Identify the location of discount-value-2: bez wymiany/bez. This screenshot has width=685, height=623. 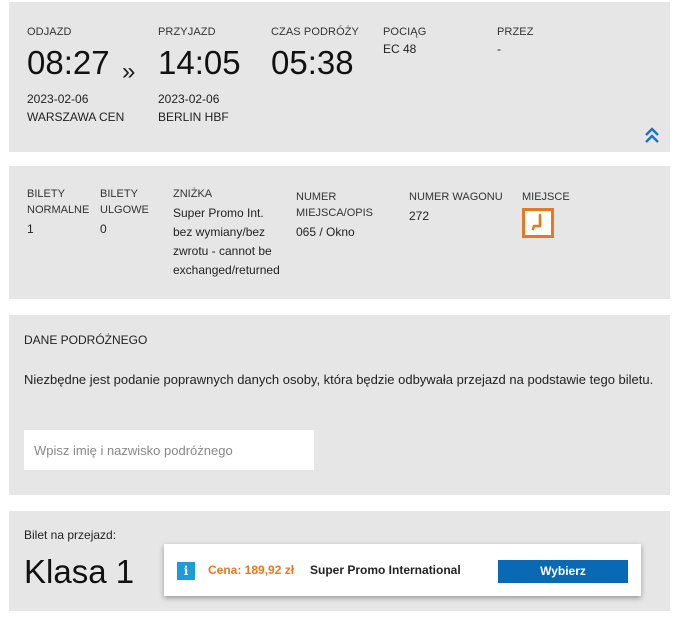
(219, 232).